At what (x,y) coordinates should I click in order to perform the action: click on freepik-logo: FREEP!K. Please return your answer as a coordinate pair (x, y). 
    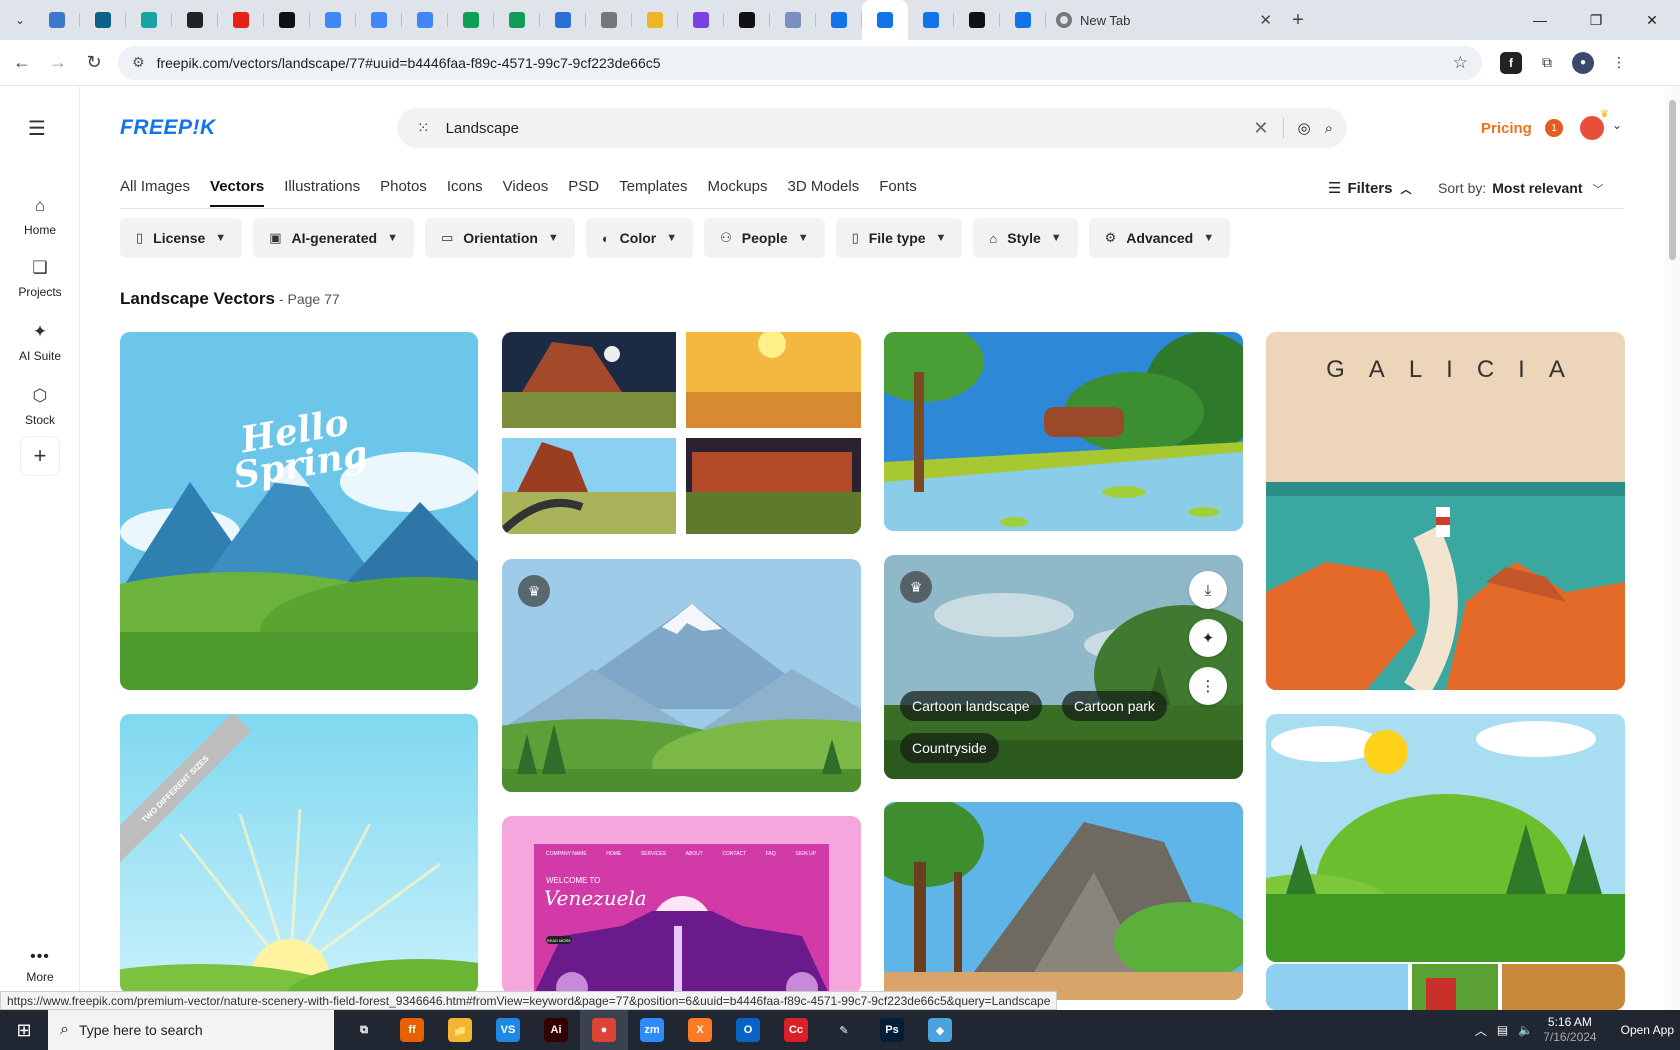
    Looking at the image, I should click on (168, 128).